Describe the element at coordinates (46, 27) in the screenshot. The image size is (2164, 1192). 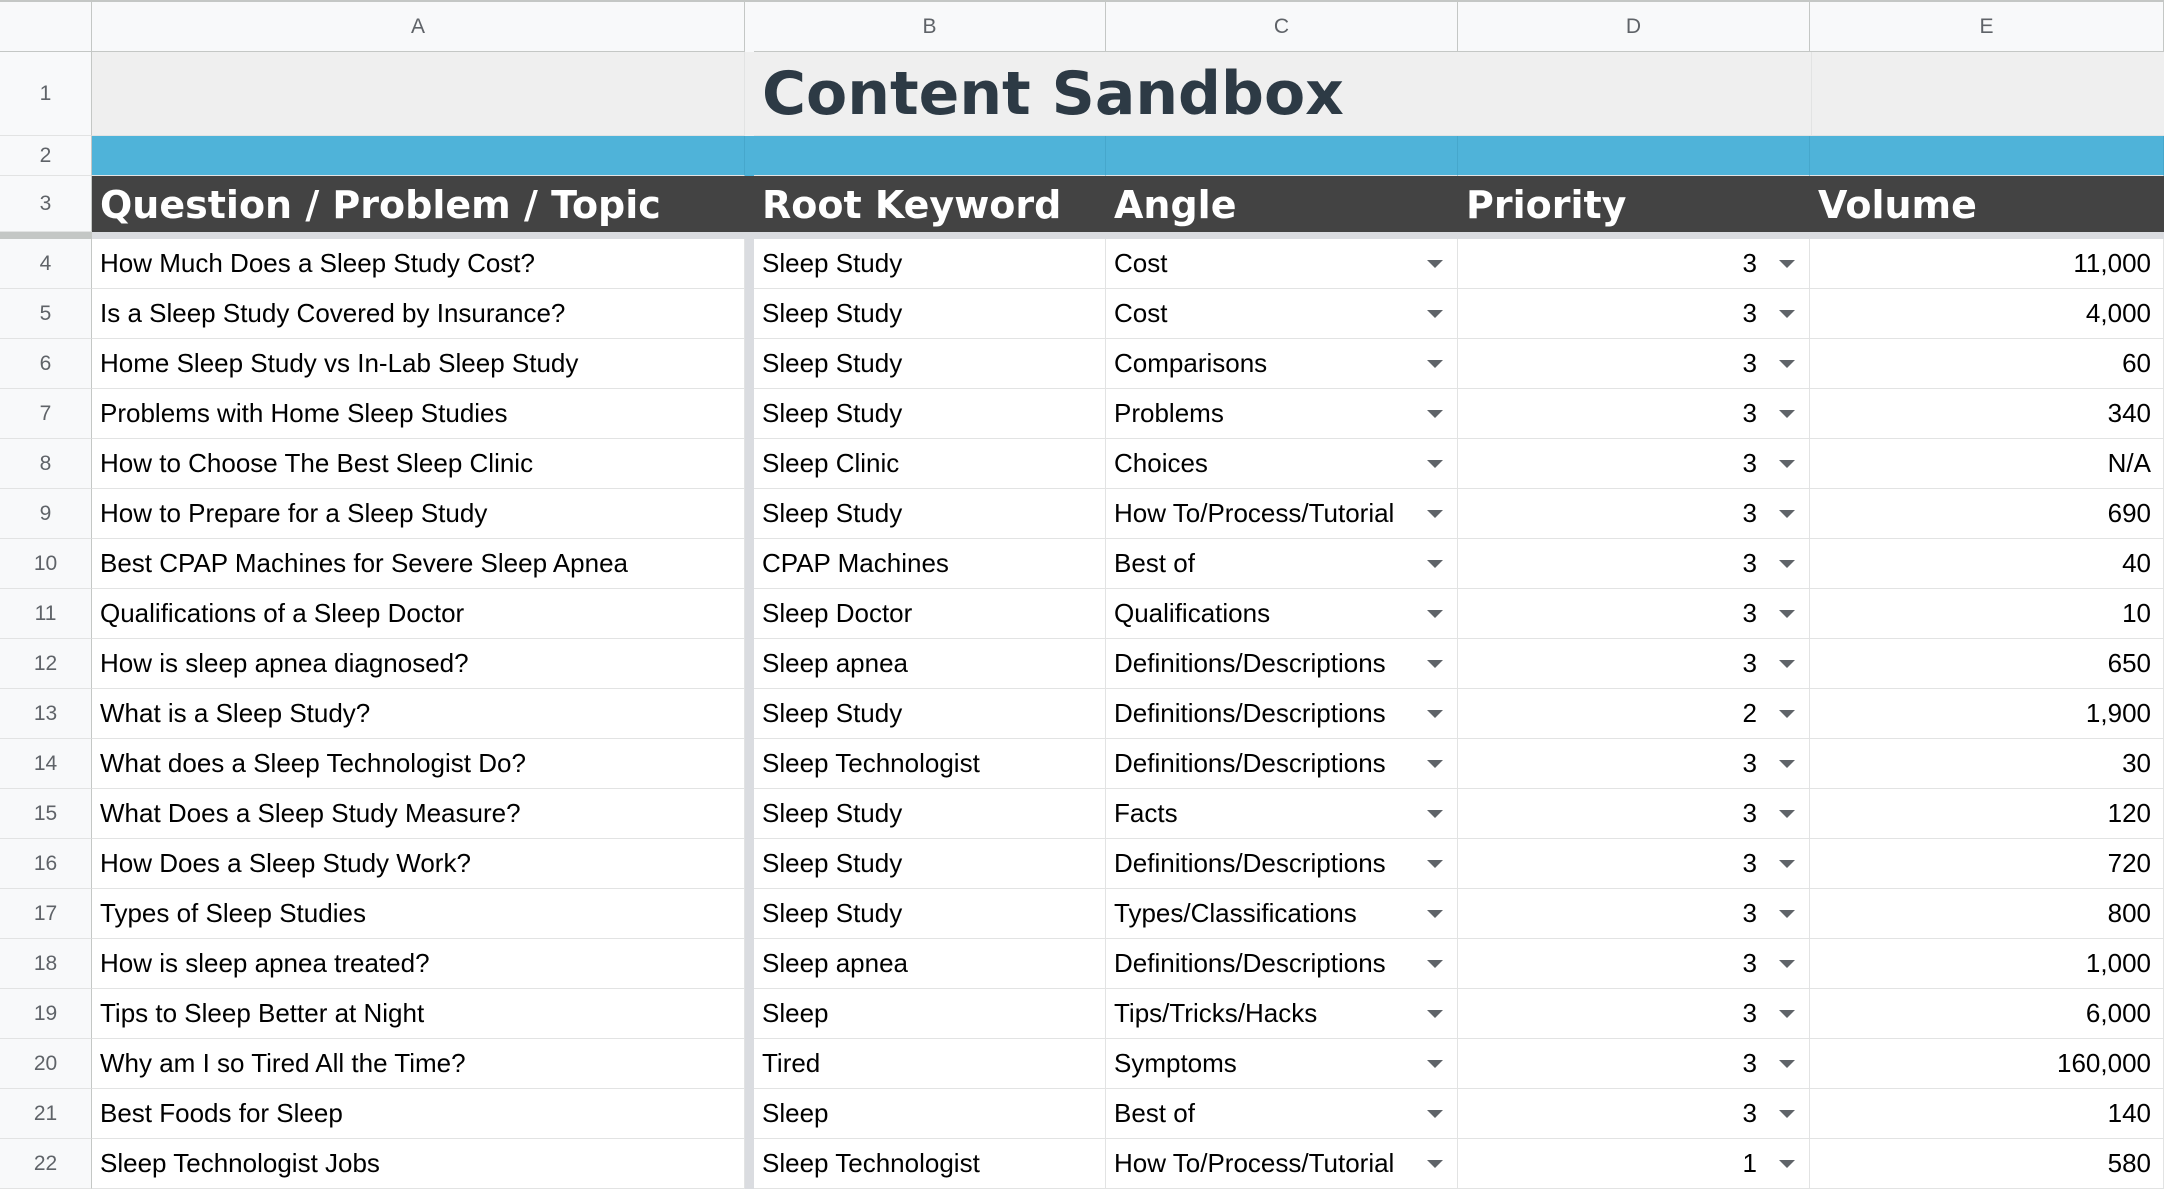
I see `select-all-corner` at that location.